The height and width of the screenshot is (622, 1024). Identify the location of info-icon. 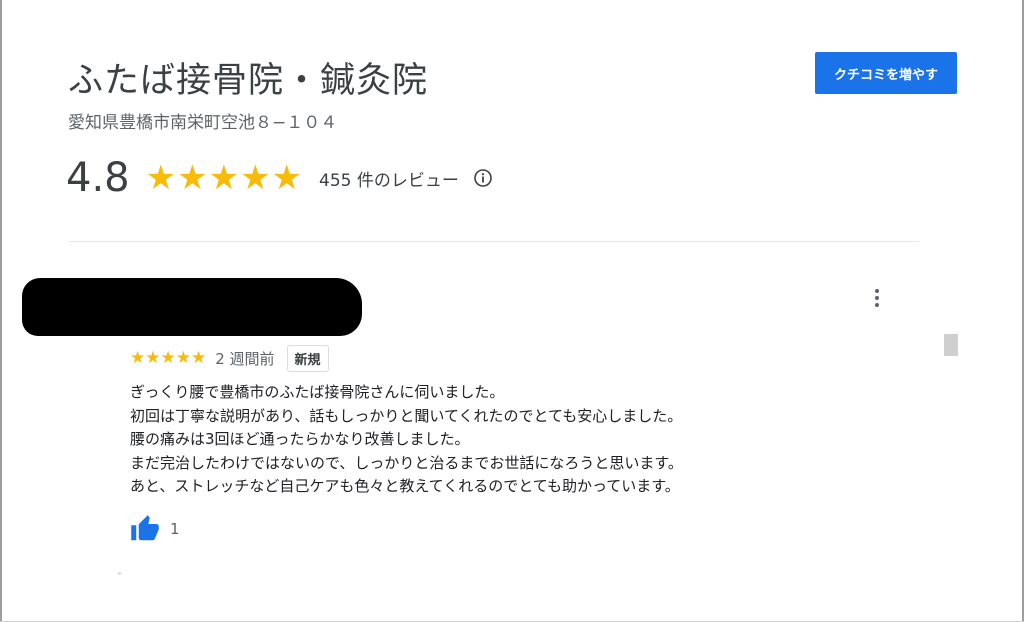
(483, 178).